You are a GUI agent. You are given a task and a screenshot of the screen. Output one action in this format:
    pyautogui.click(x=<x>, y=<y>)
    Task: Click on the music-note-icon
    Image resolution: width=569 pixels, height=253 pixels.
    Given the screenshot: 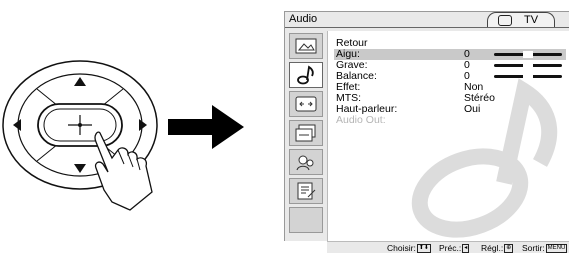 What is the action you would take?
    pyautogui.click(x=305, y=75)
    